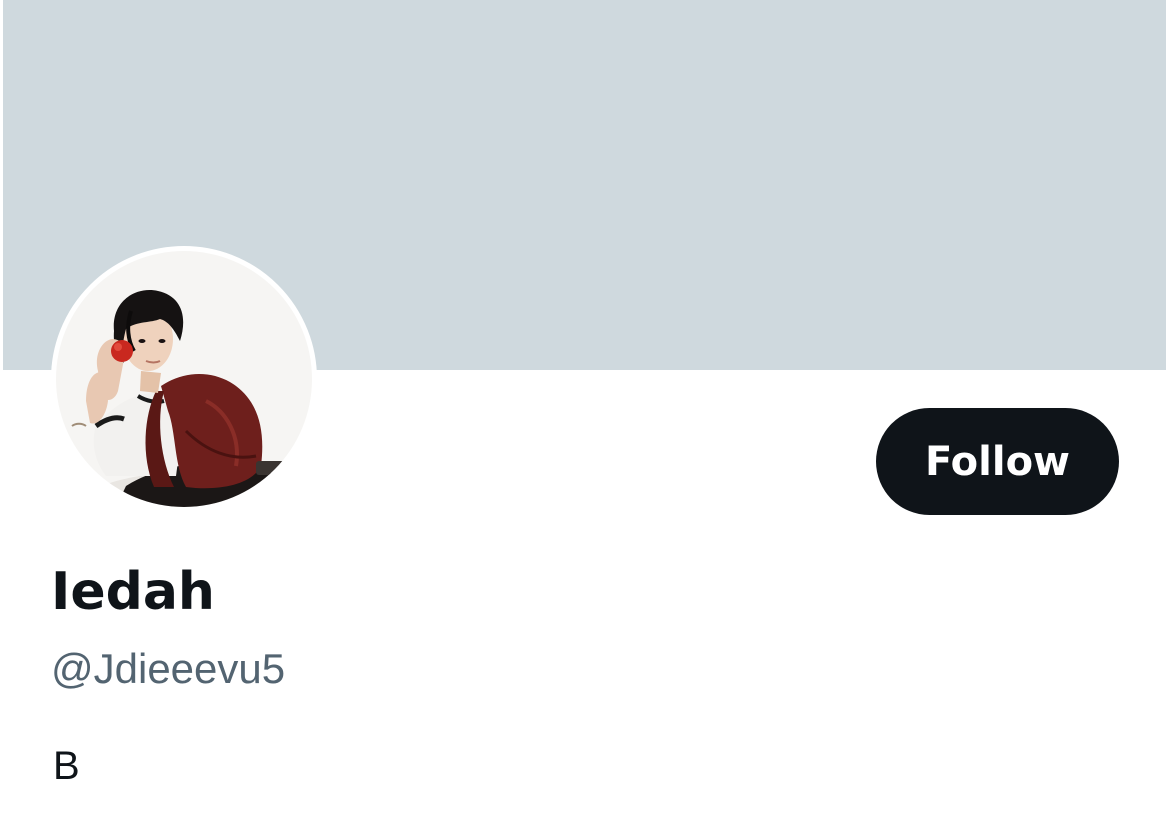  Describe the element at coordinates (133, 592) in the screenshot. I see `profile-display-name: Iedah` at that location.